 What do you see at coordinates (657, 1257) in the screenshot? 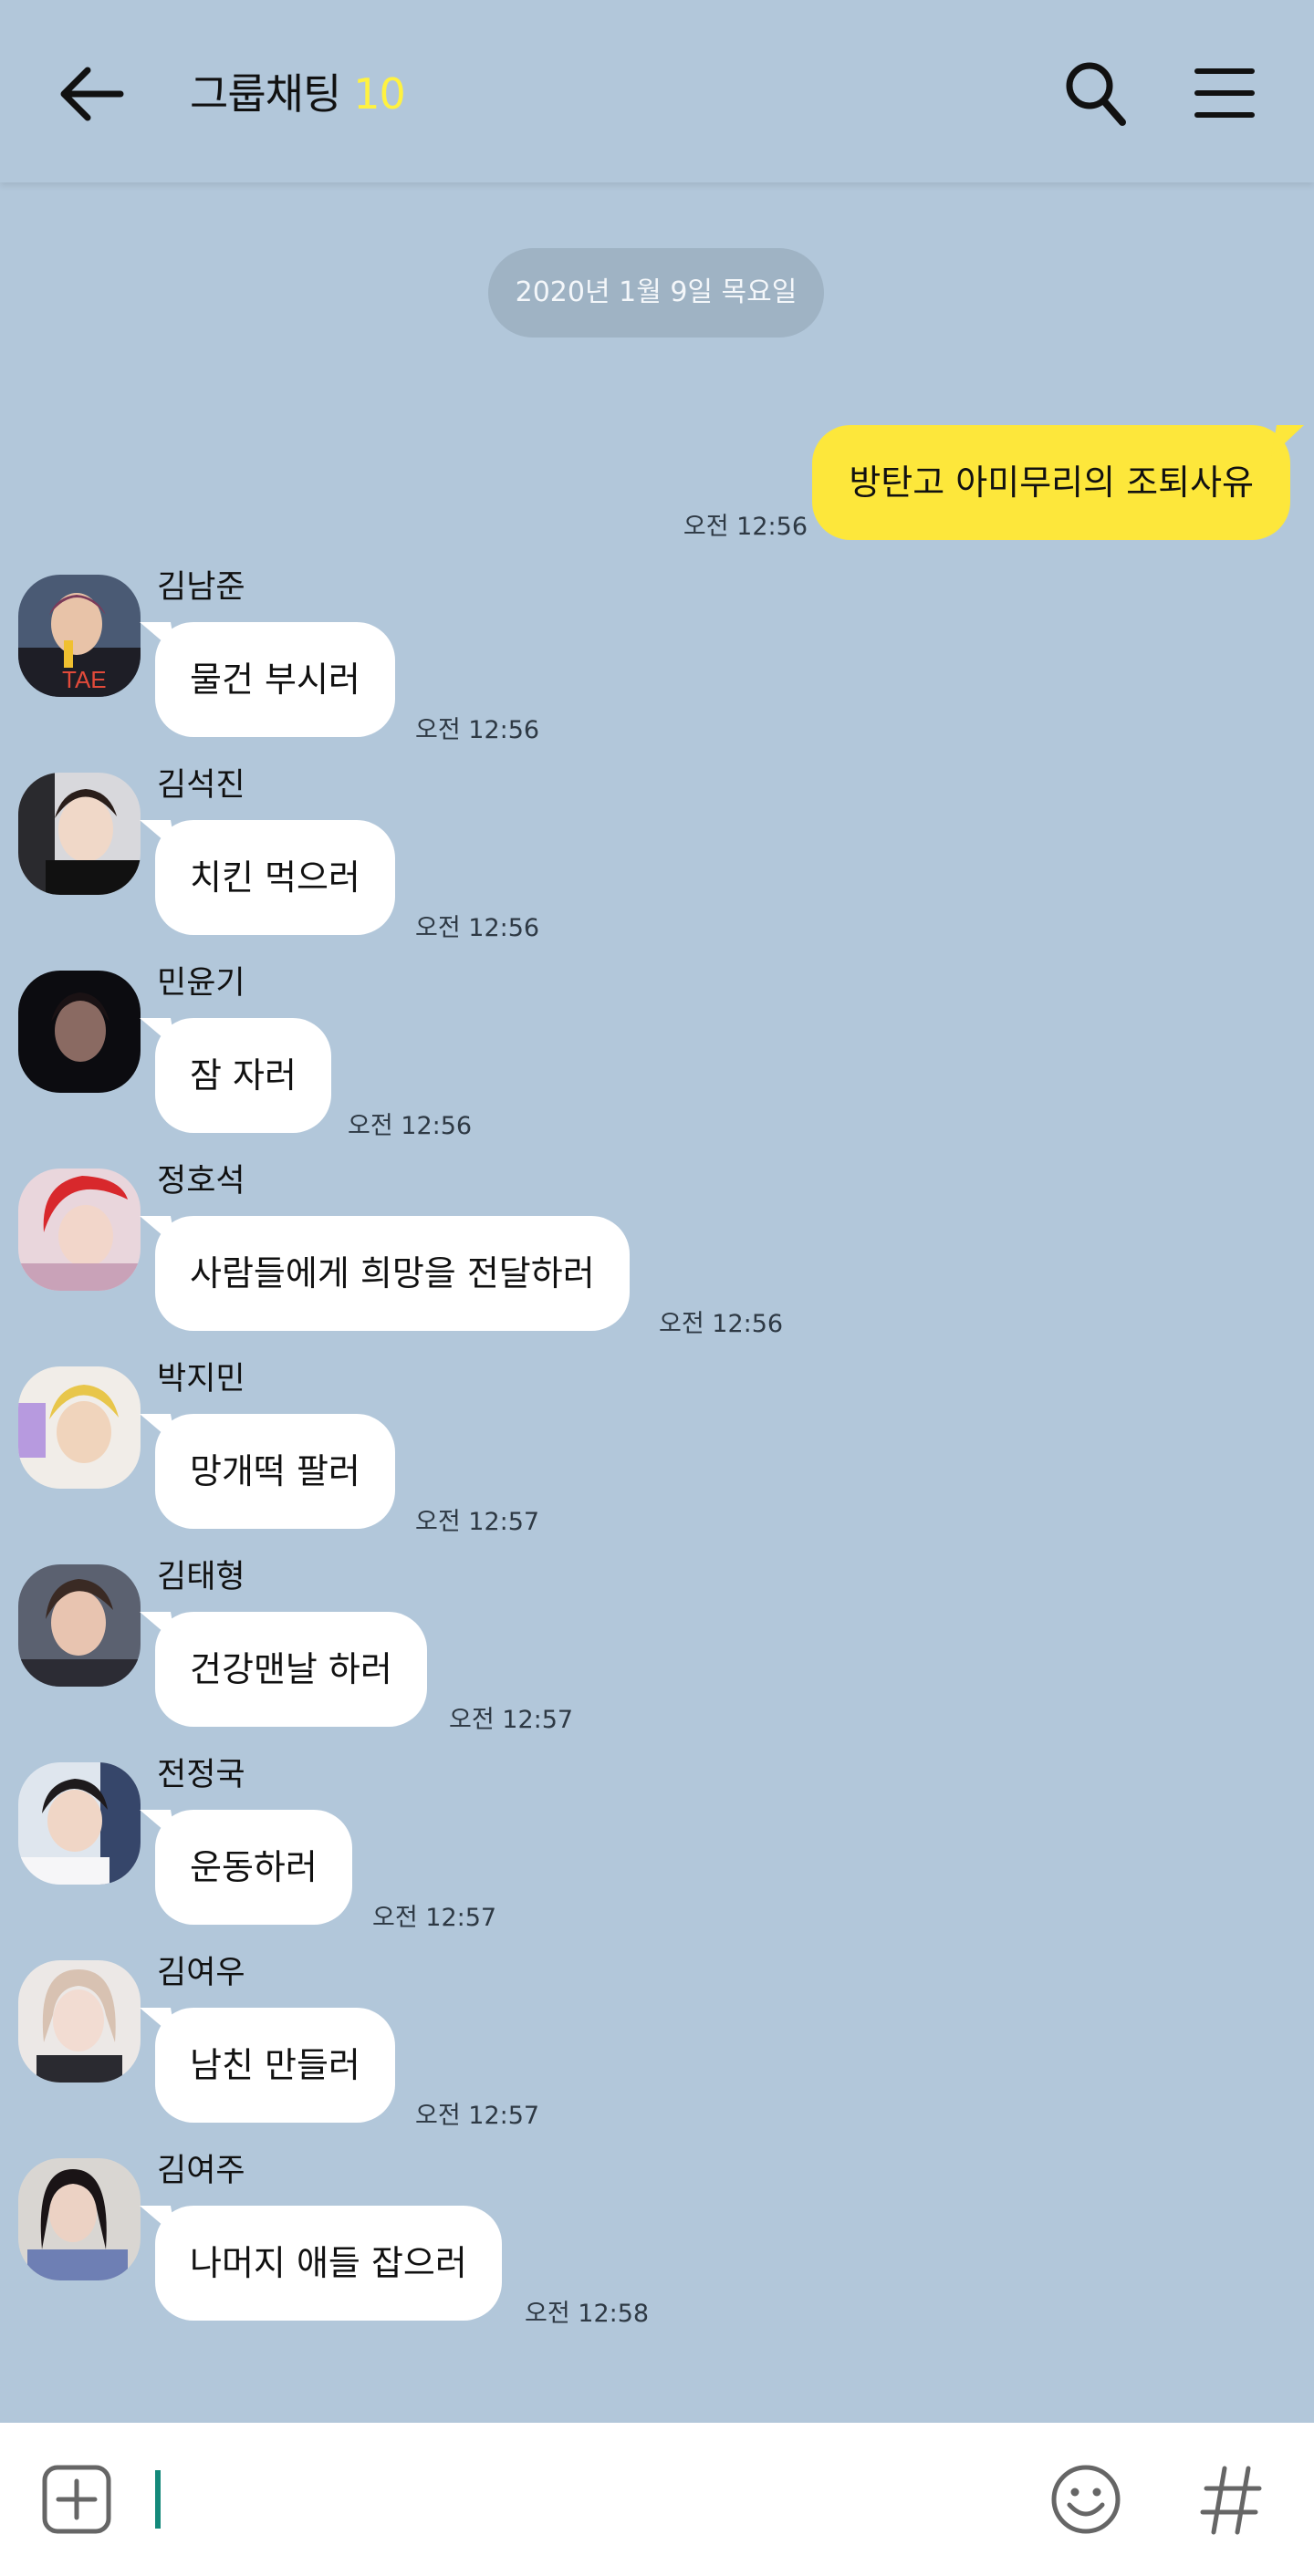
I see `message-row: 정호석 사람들에게 희망을 전달하러 오전 12:56` at bounding box center [657, 1257].